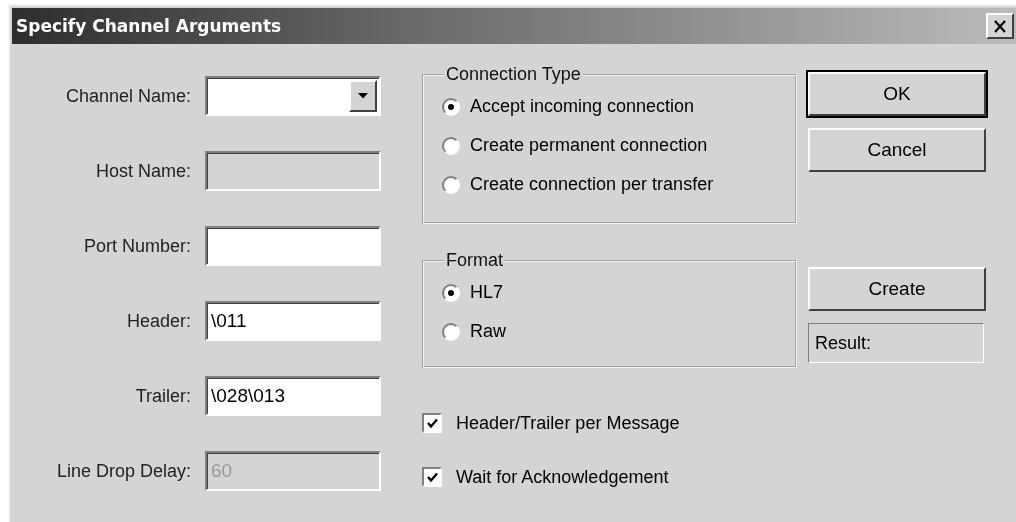  Describe the element at coordinates (488, 331) in the screenshot. I see `radio-label: Raw` at that location.